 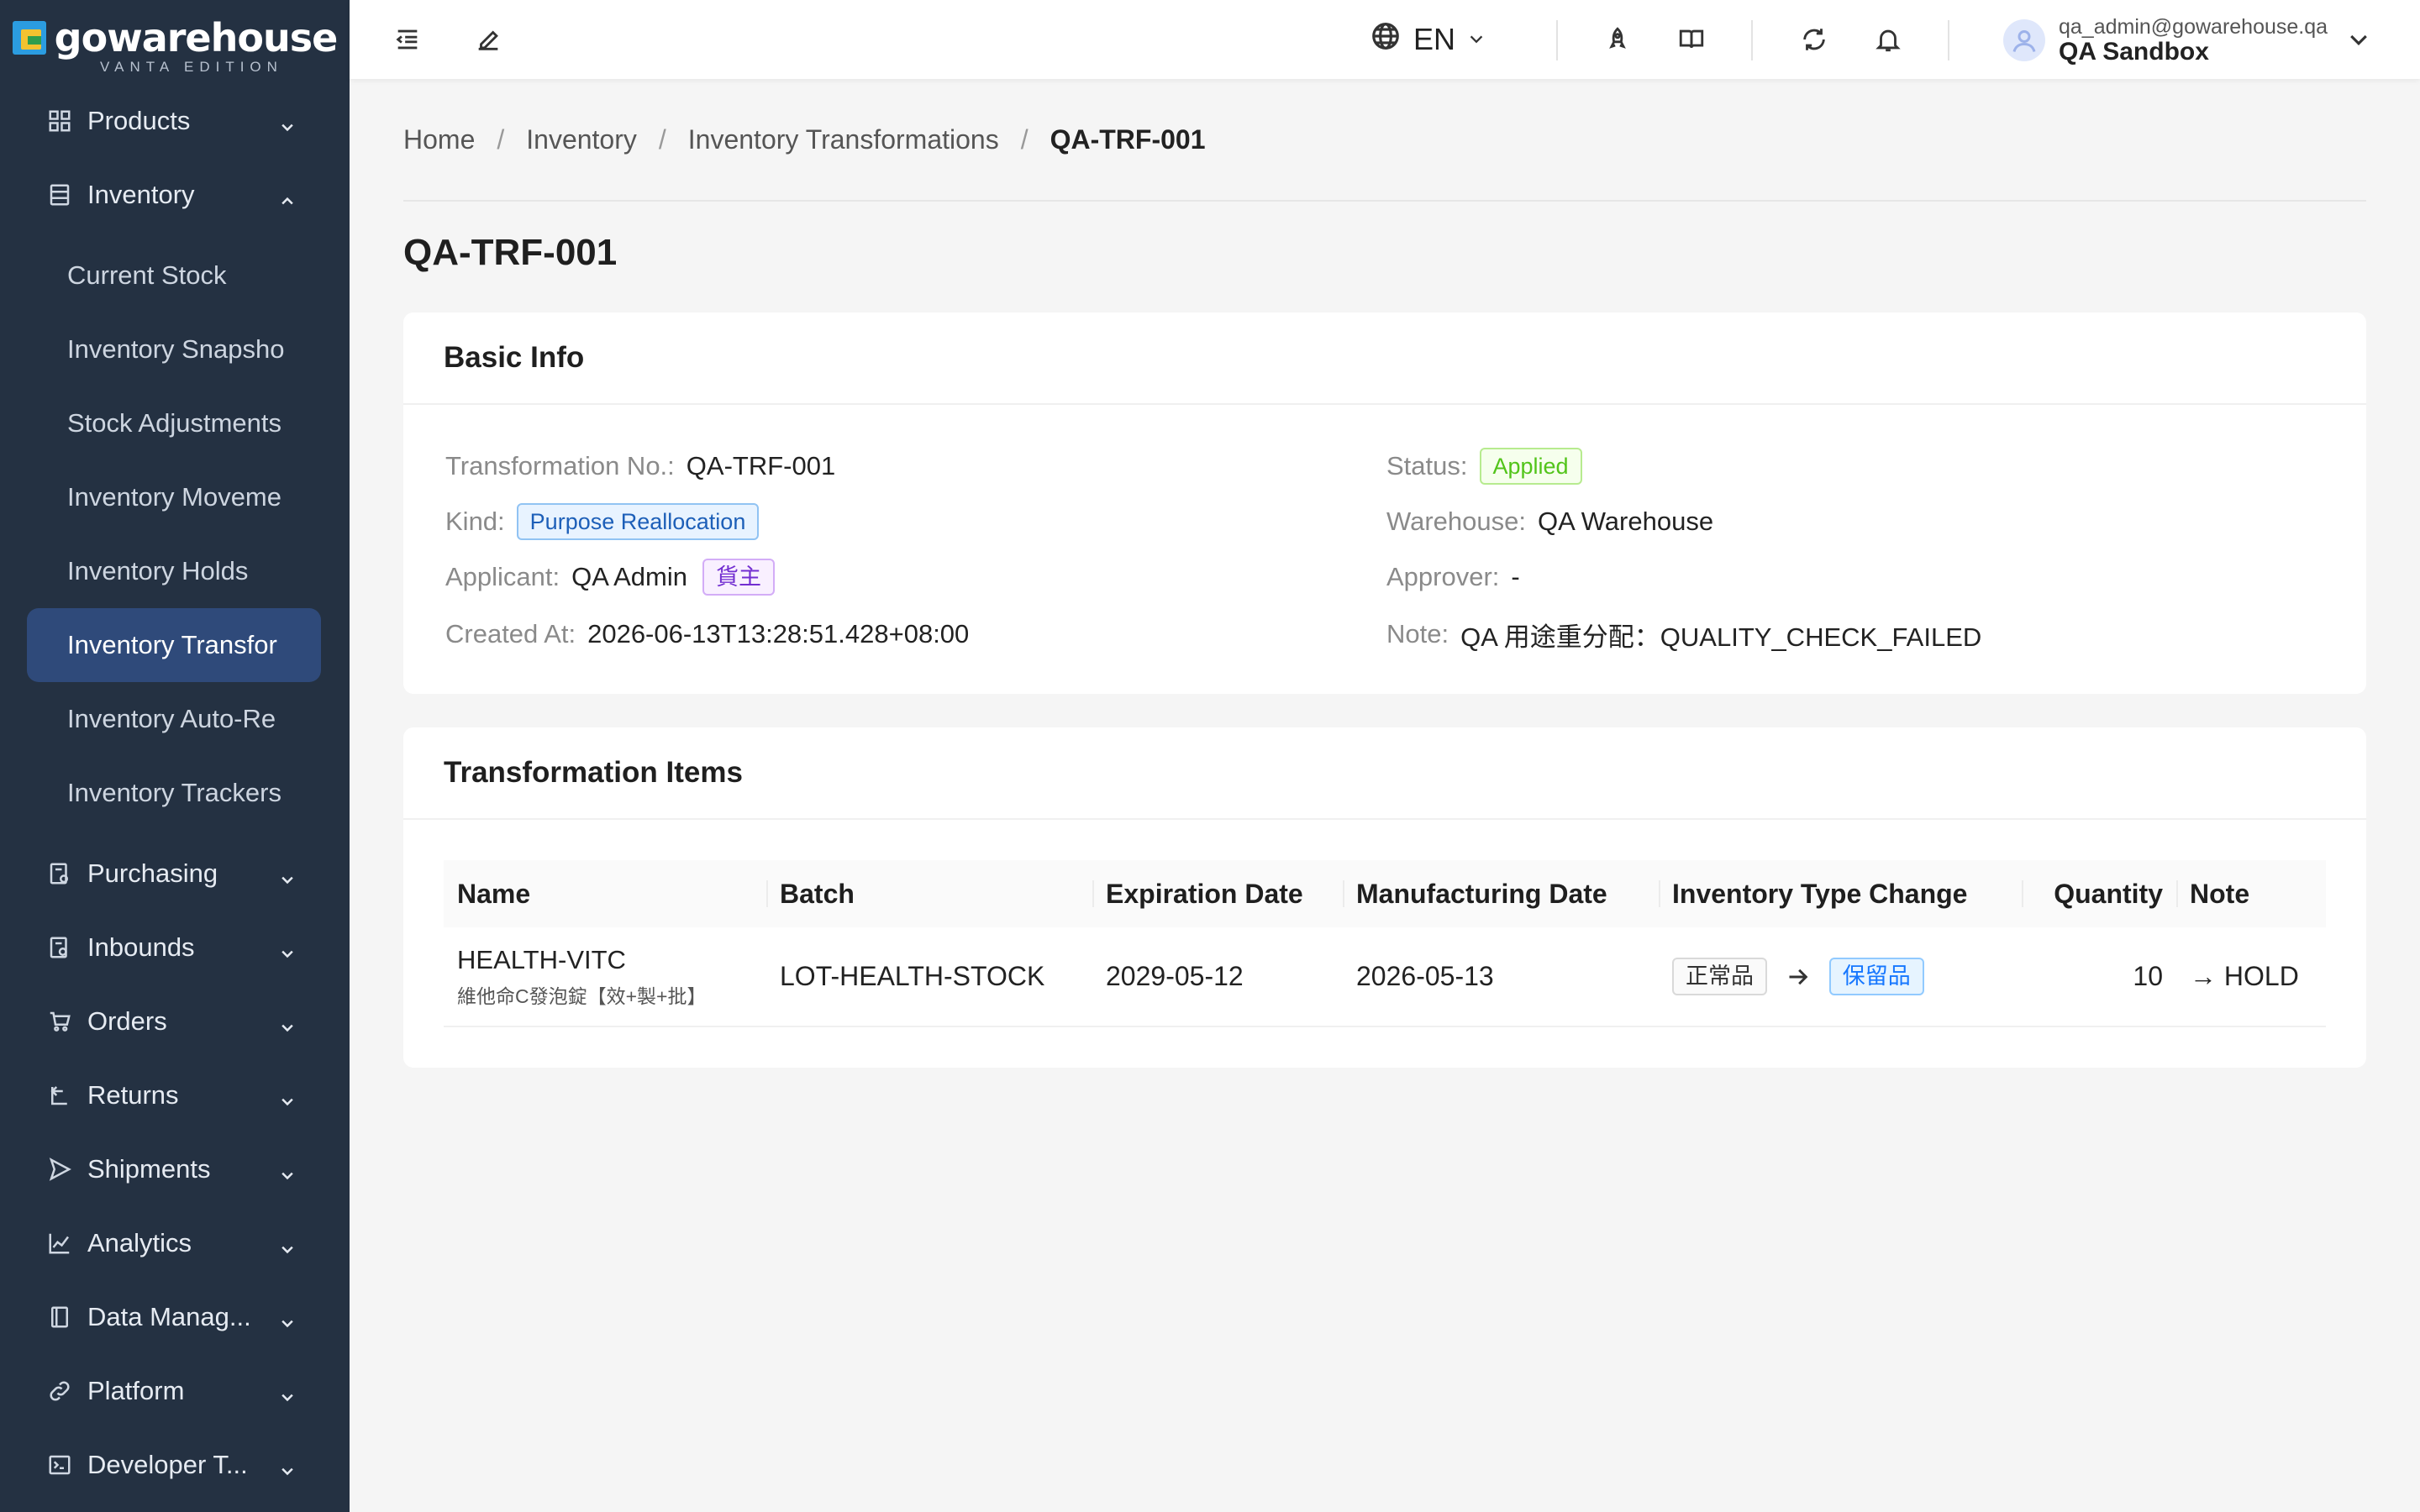 I want to click on sidebar-item-label: Analytics, so click(x=139, y=1242).